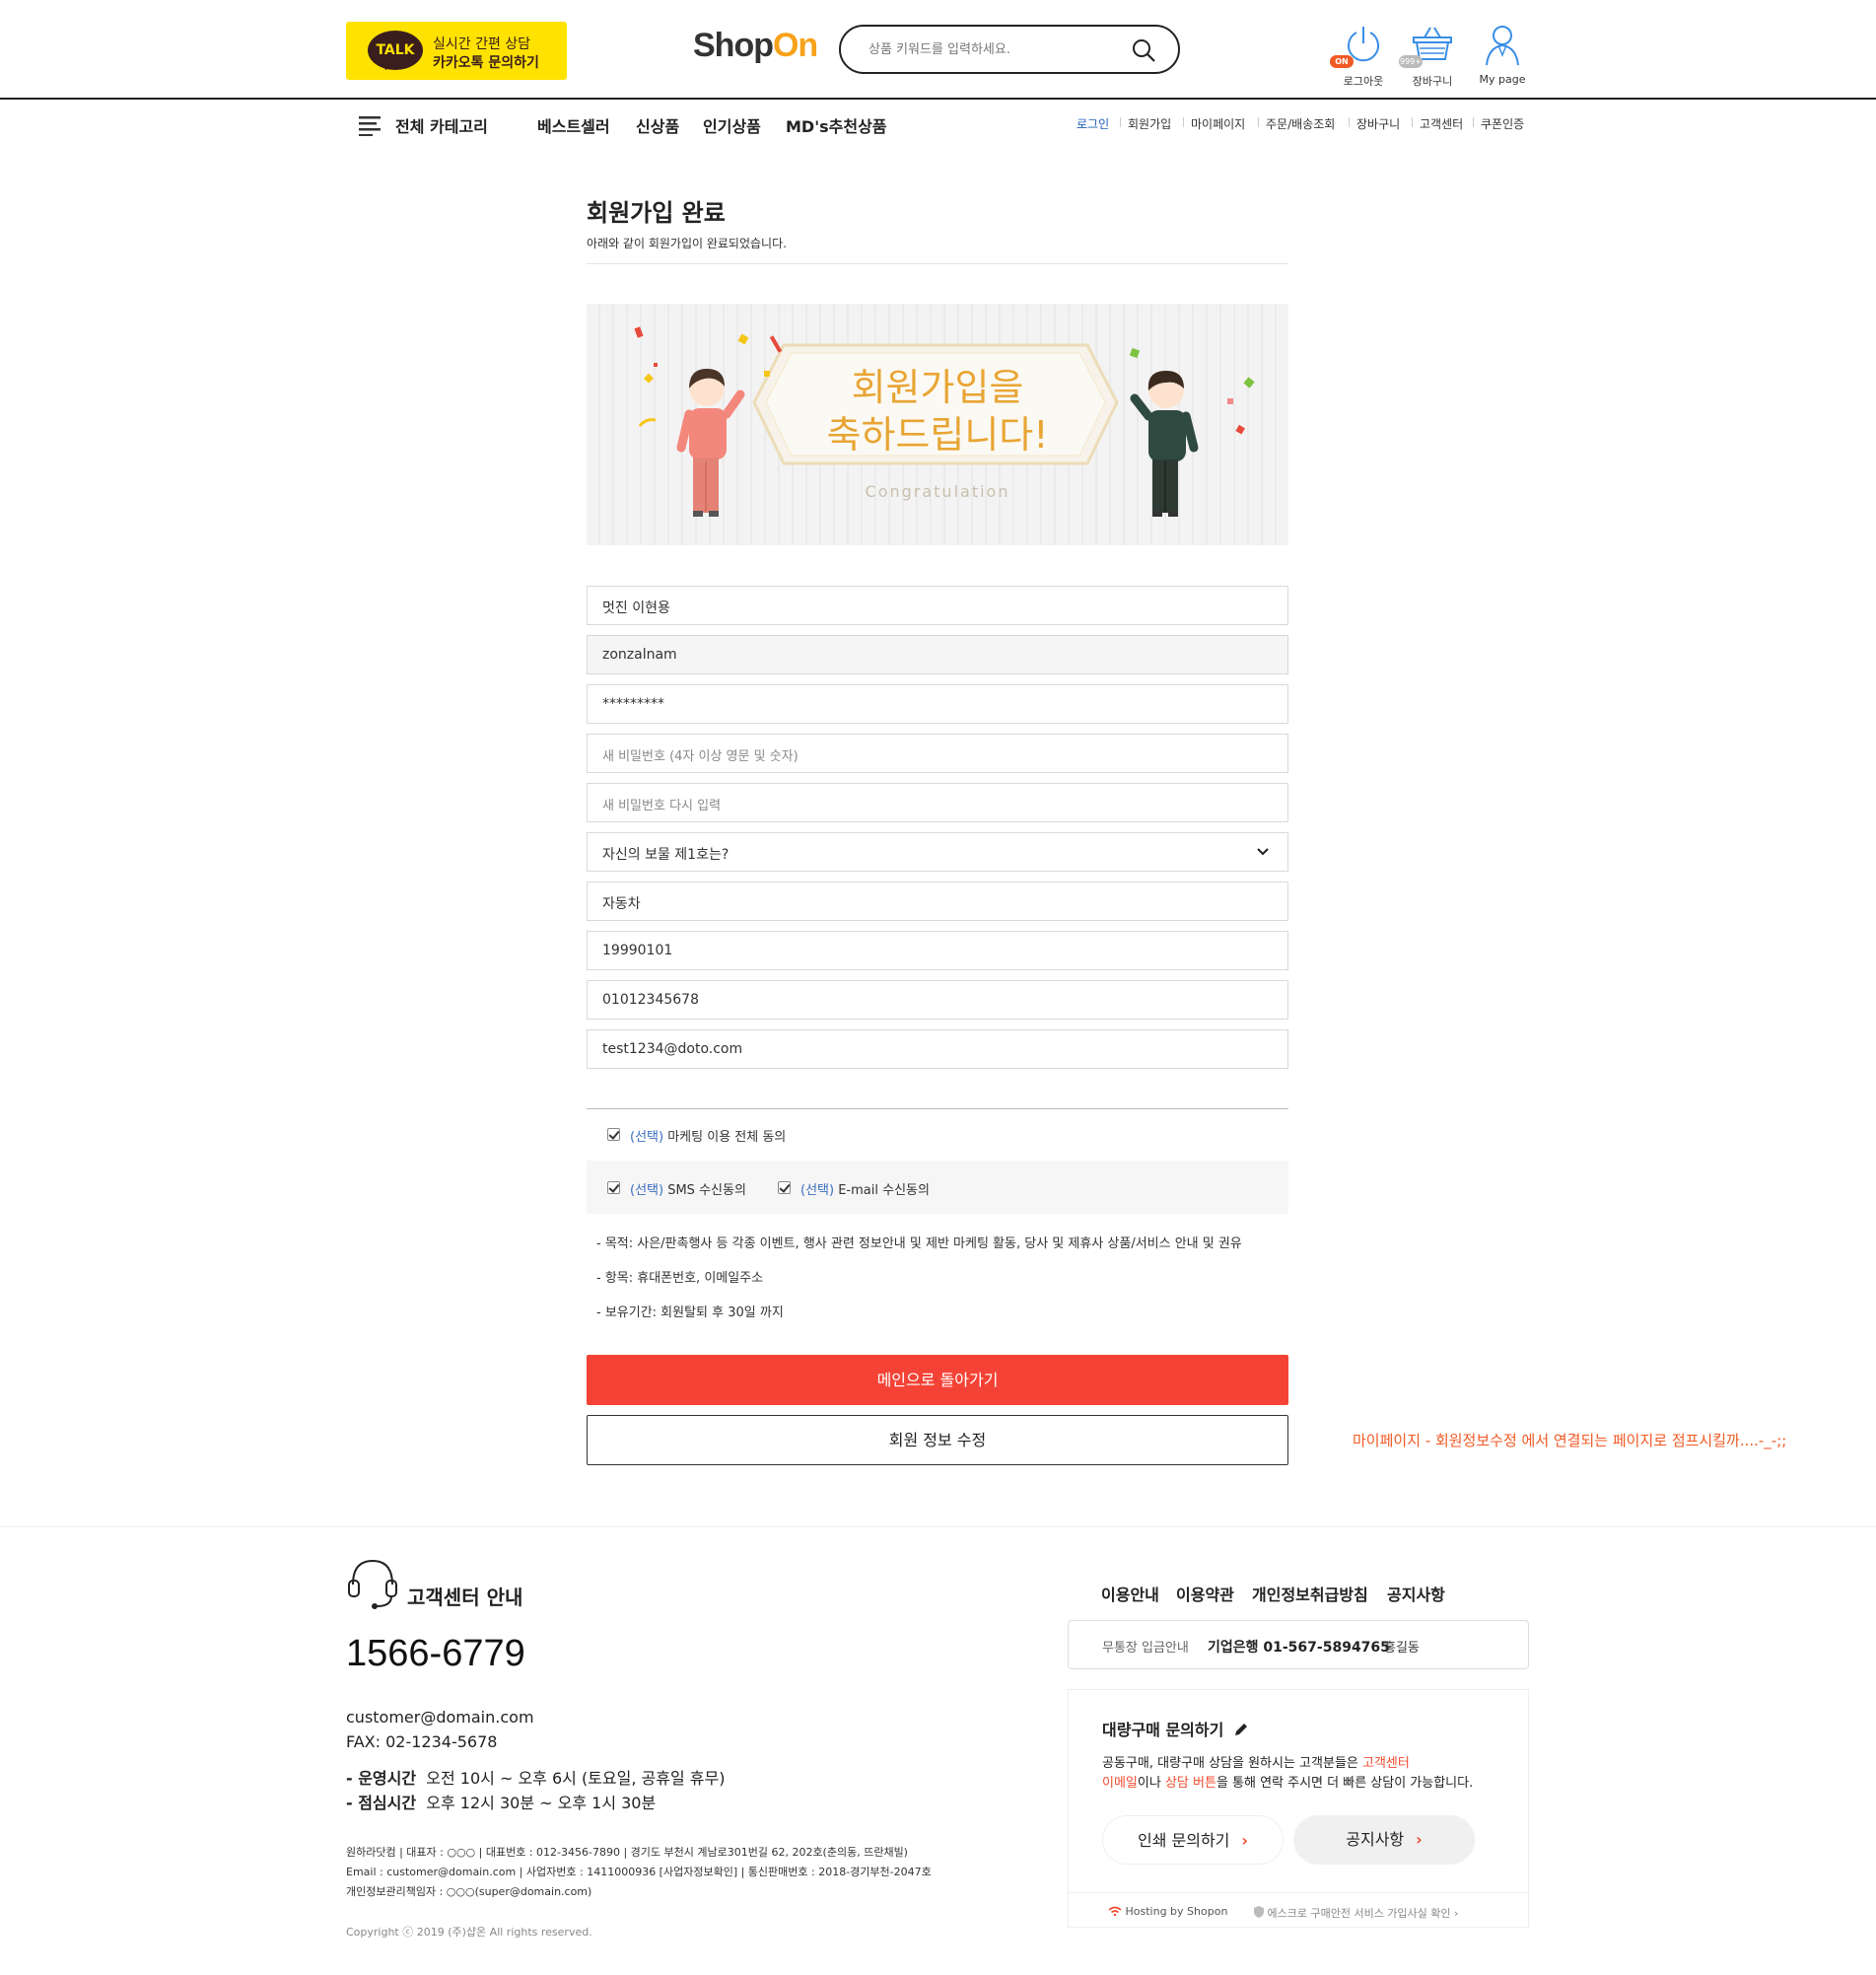 Image resolution: width=1876 pixels, height=1975 pixels. Describe the element at coordinates (486, 63) in the screenshot. I see `talk-banner-line2: 카카오톡 문의하기` at that location.